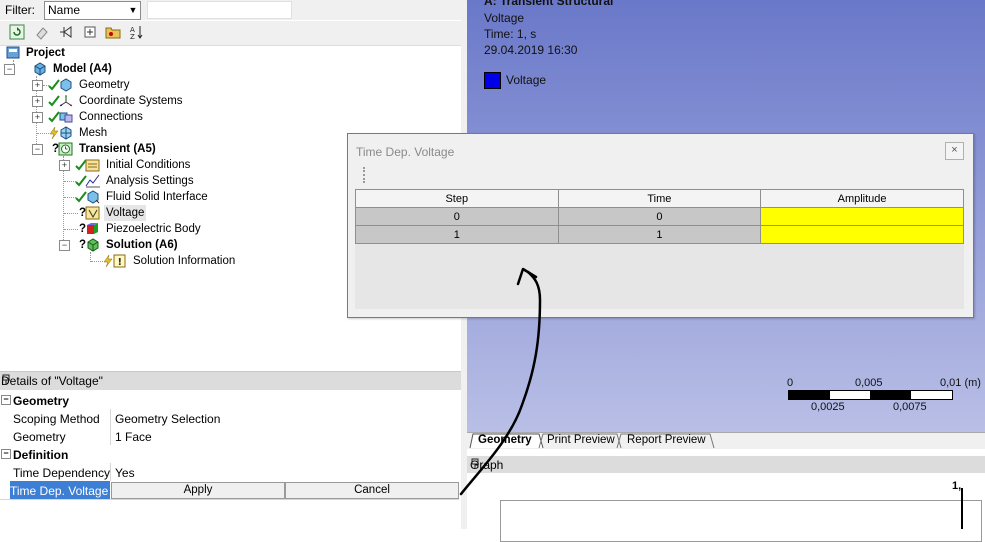 The image size is (985, 542). What do you see at coordinates (40, 69) in the screenshot?
I see `model-icon` at bounding box center [40, 69].